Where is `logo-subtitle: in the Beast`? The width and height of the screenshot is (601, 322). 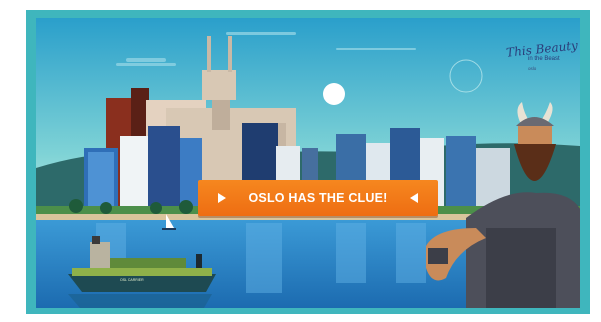 logo-subtitle: in the Beast is located at coordinates (544, 59).